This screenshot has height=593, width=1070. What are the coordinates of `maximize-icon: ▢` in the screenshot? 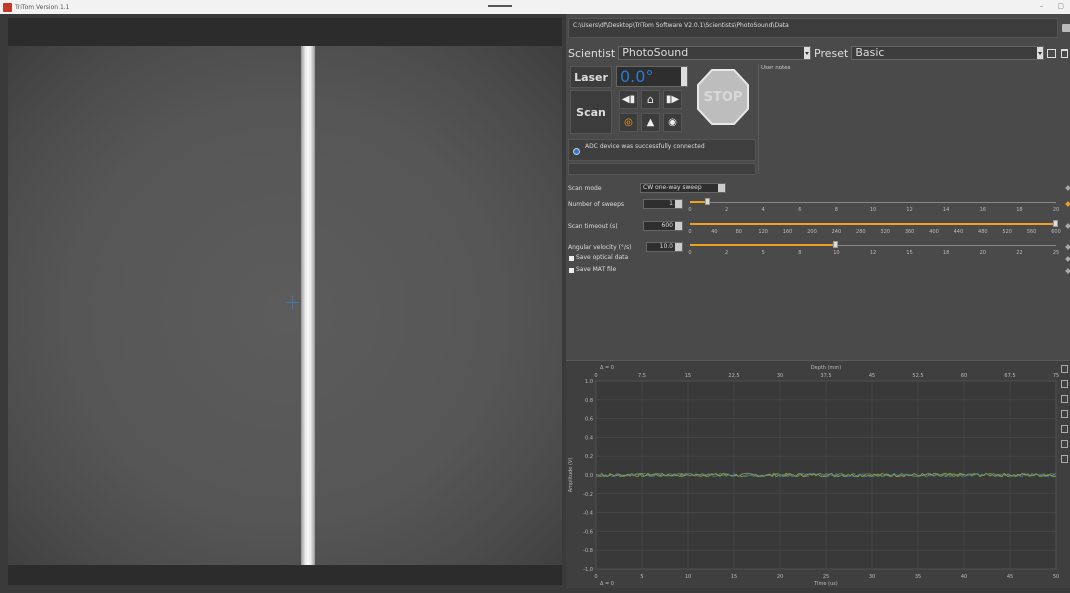 It's located at (1060, 6).